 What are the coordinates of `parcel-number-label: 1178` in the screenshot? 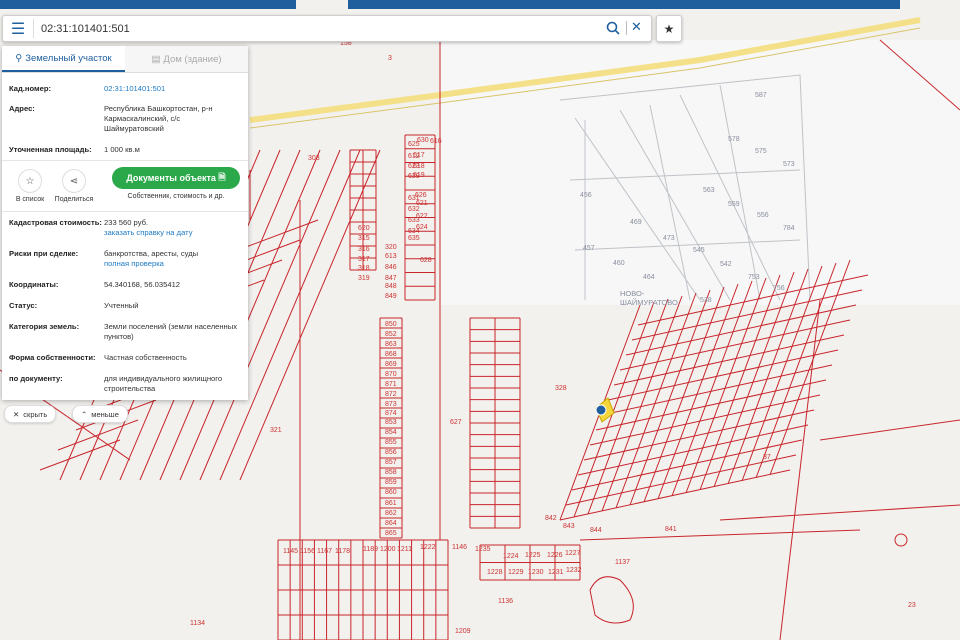 It's located at (342, 551).